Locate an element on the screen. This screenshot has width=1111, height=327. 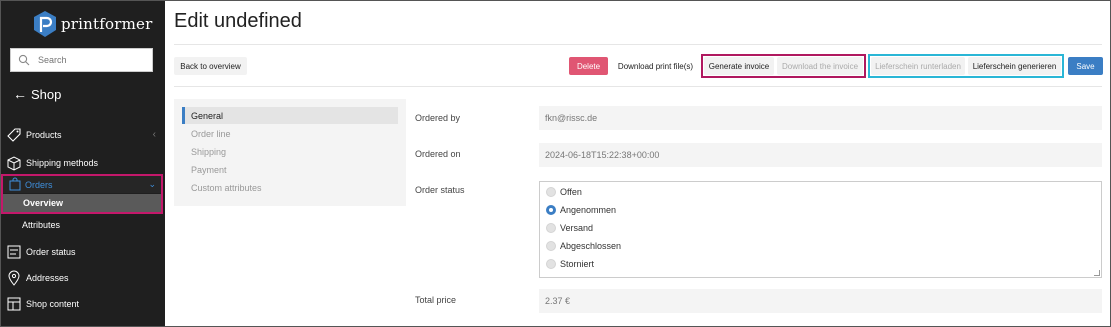
sidebar-subitem-attributes: Attributes is located at coordinates (82, 224).